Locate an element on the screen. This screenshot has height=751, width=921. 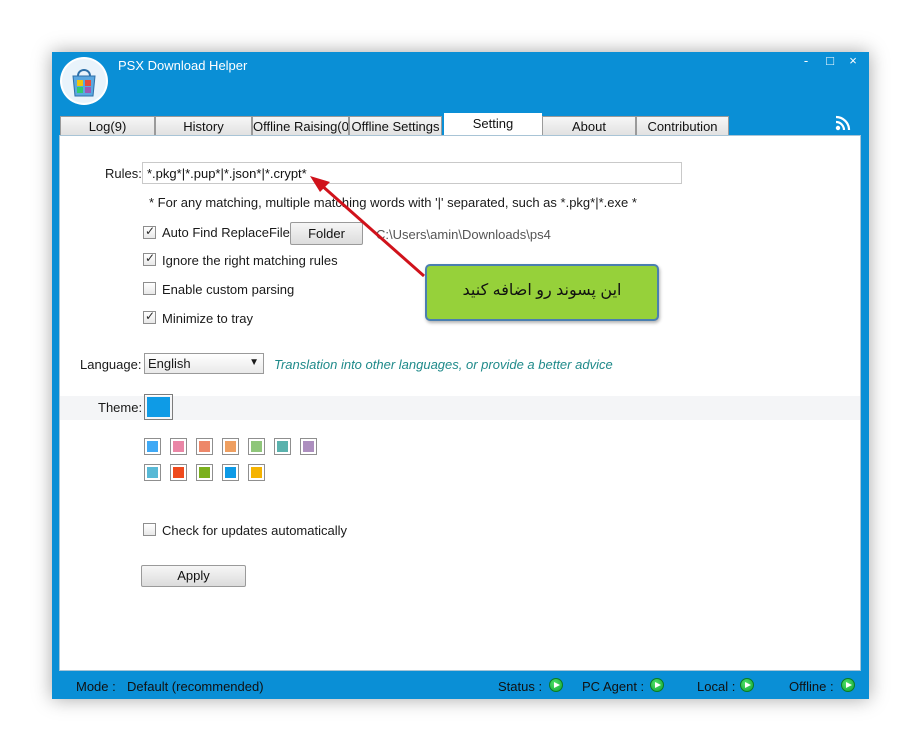
minimize-tray-label: Minimize to tray is located at coordinates (208, 318).